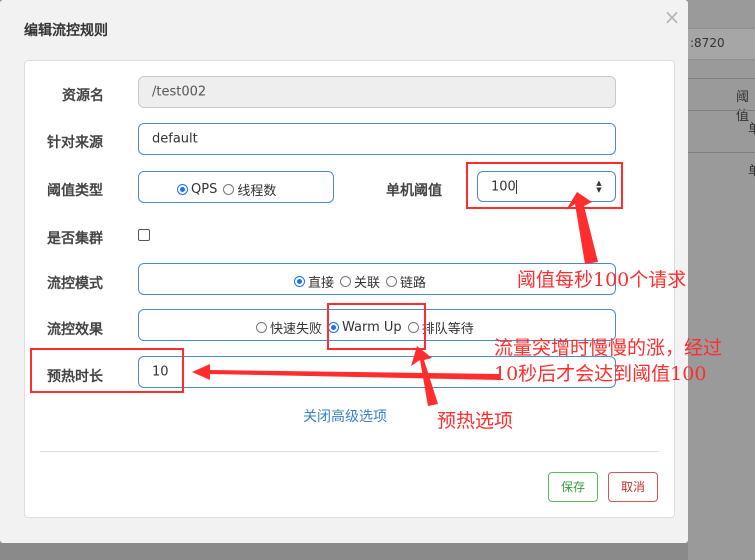 The width and height of the screenshot is (755, 560). What do you see at coordinates (602, 280) in the screenshot?
I see `annotation-threshold-note: 阈值每秒100个请求` at bounding box center [602, 280].